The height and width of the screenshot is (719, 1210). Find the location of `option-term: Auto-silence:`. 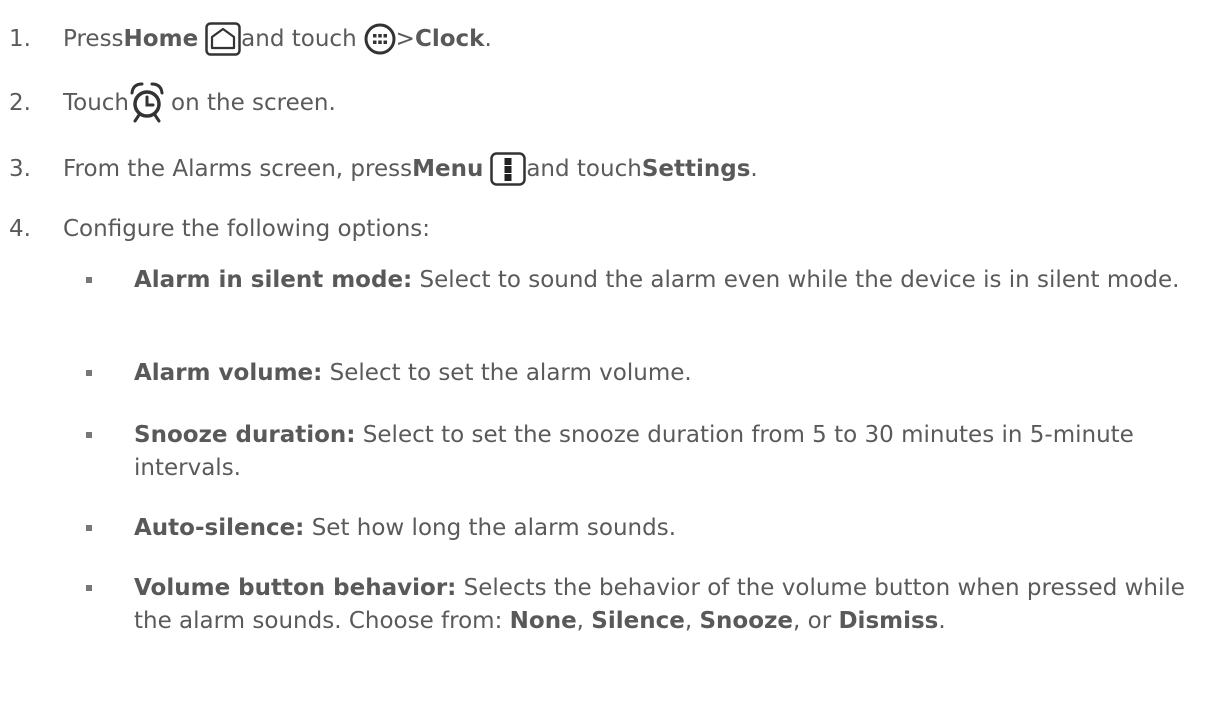

option-term: Auto-silence: is located at coordinates (219, 528).